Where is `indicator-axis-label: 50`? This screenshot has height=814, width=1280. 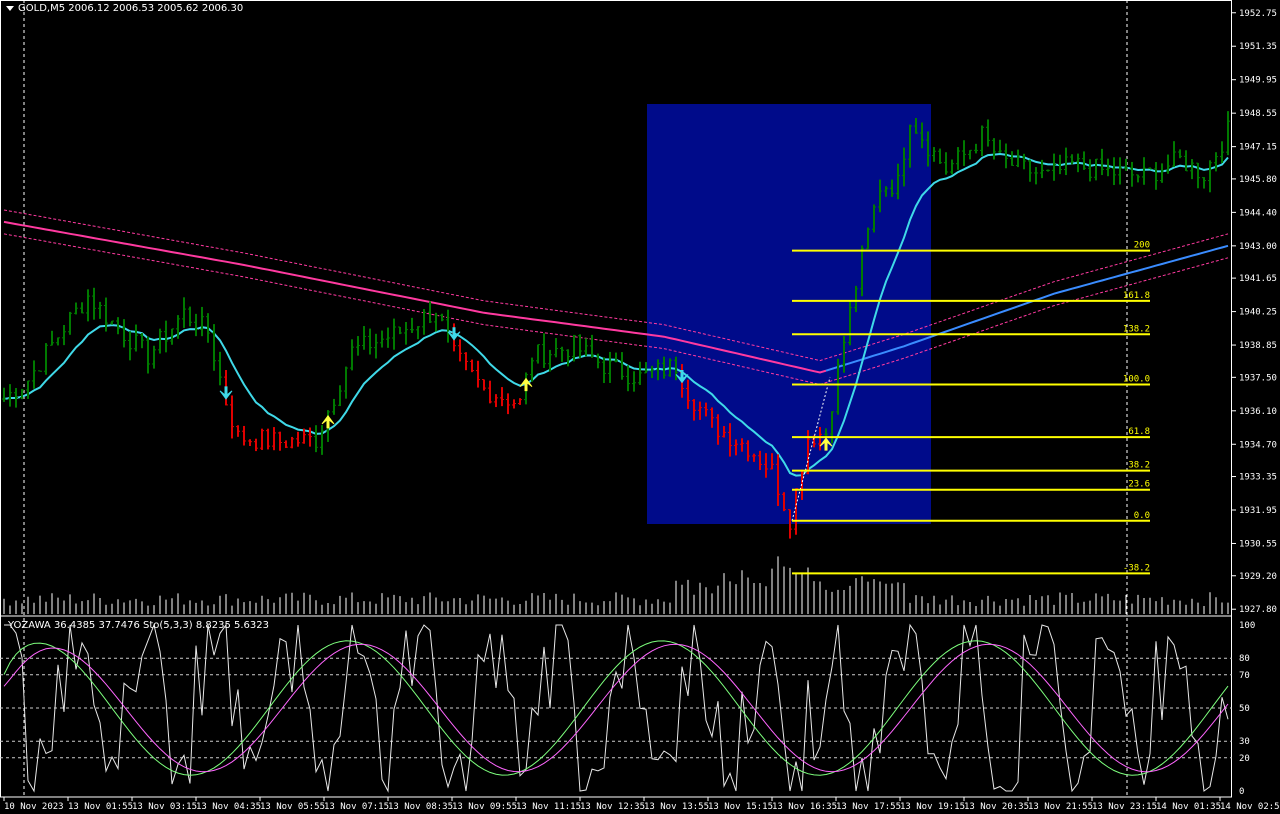 indicator-axis-label: 50 is located at coordinates (1244, 709).